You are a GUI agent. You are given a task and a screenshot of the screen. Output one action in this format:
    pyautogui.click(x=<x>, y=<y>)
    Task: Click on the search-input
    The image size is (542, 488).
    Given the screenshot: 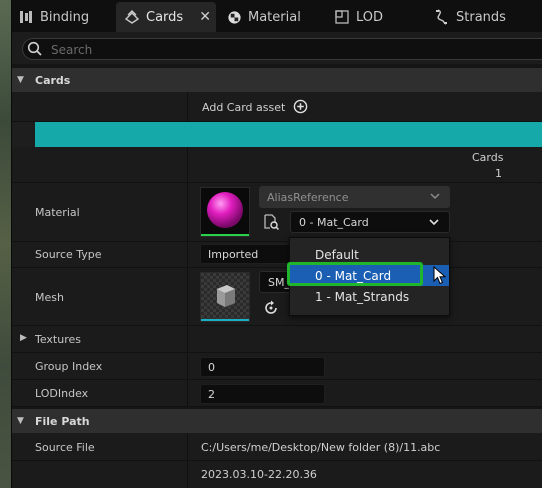 What is the action you would take?
    pyautogui.click(x=291, y=50)
    